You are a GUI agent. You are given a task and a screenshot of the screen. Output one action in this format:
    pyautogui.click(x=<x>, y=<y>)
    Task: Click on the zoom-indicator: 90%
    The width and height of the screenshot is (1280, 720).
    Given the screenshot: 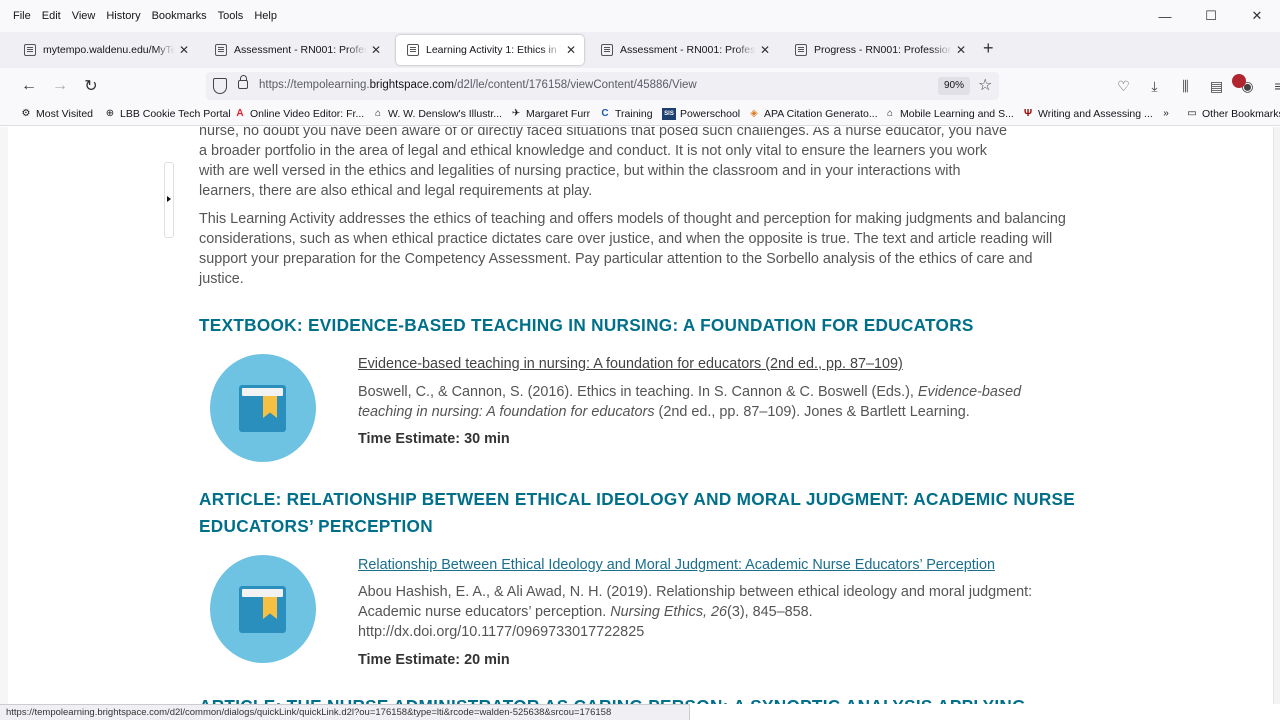 What is the action you would take?
    pyautogui.click(x=954, y=86)
    